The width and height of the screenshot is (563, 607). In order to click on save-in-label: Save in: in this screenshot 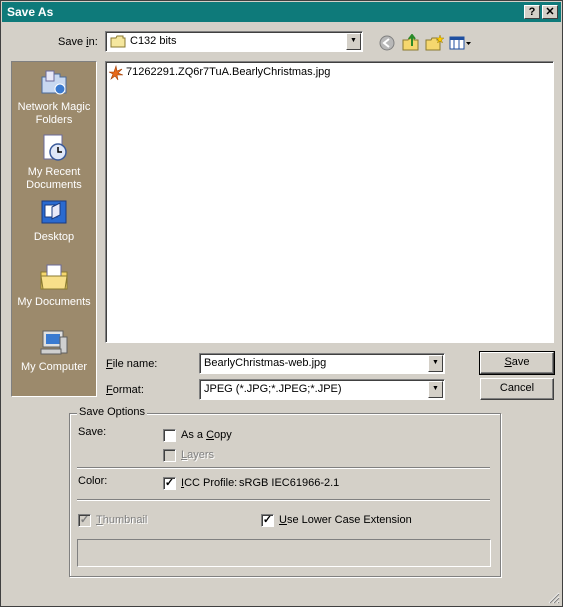, I will do `click(78, 42)`.